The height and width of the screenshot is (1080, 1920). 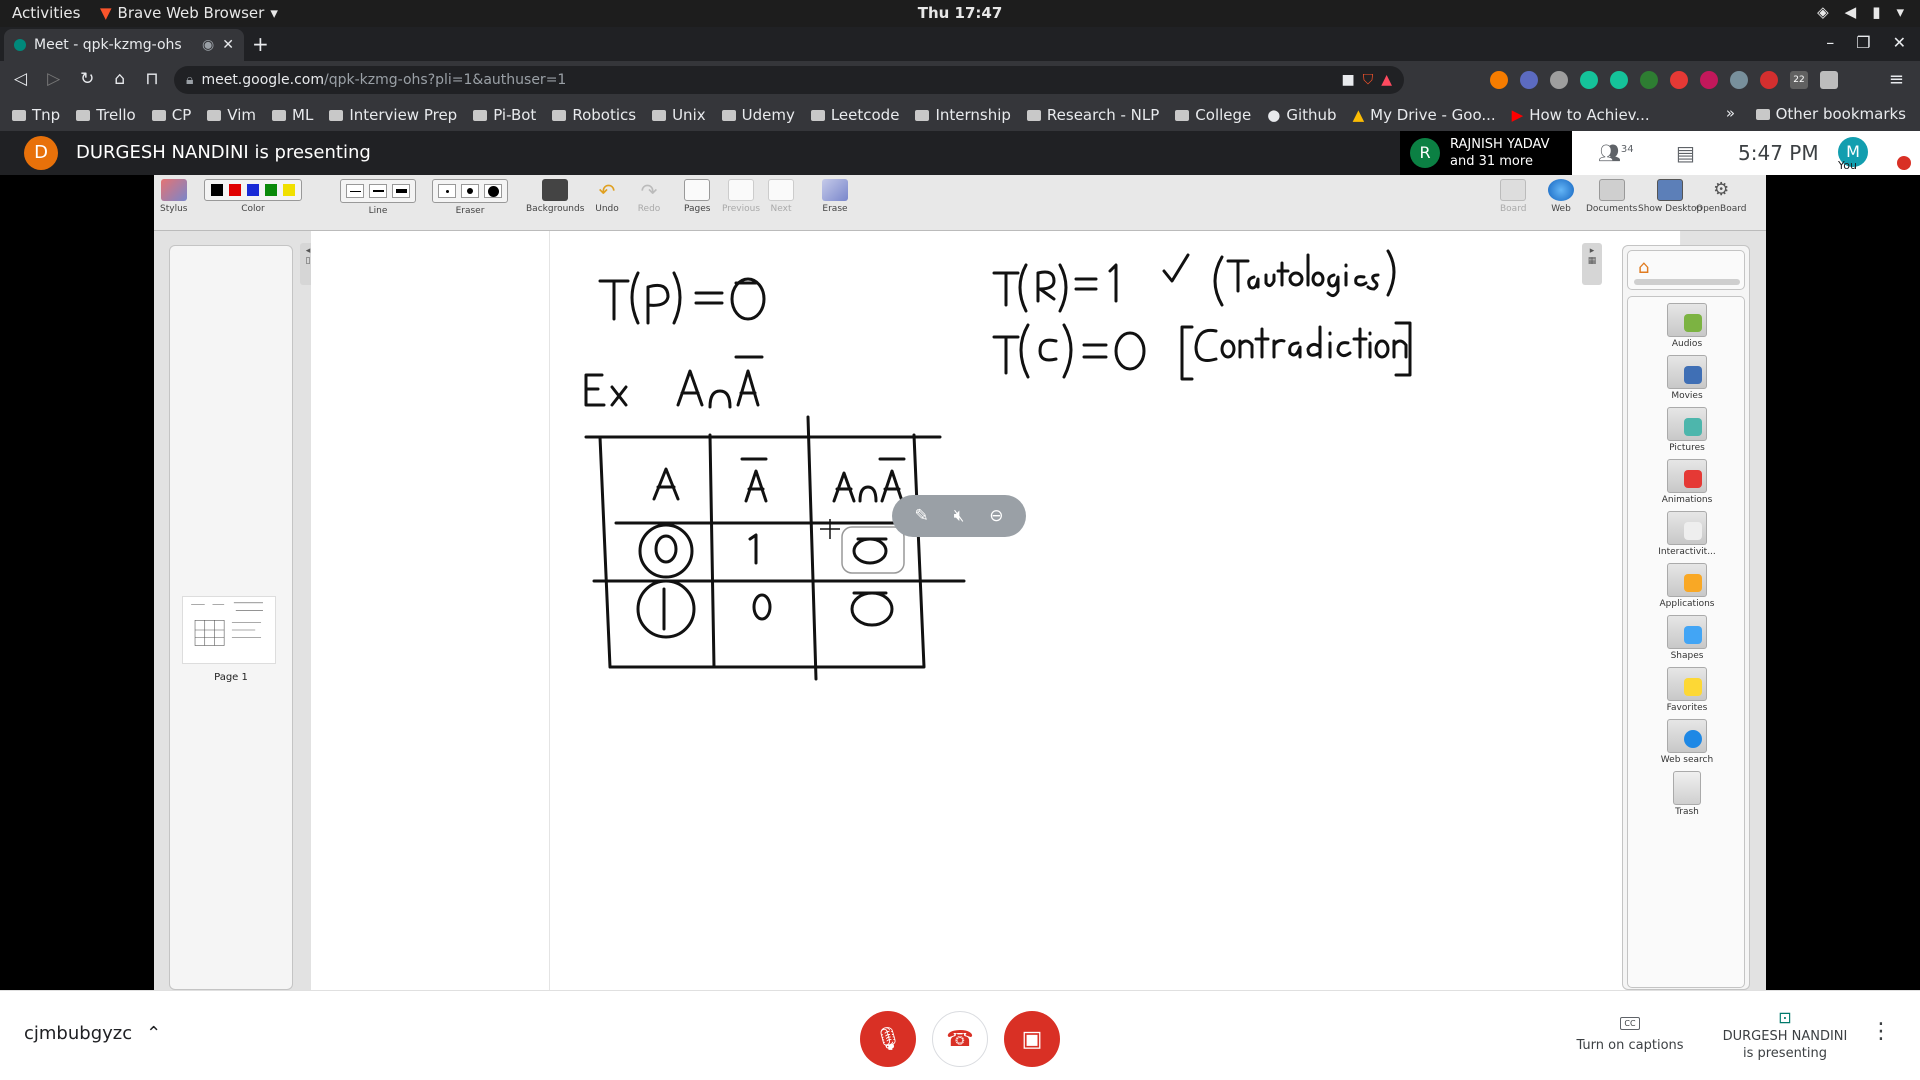 What do you see at coordinates (1687, 794) in the screenshot?
I see `library-item-trash: Trash` at bounding box center [1687, 794].